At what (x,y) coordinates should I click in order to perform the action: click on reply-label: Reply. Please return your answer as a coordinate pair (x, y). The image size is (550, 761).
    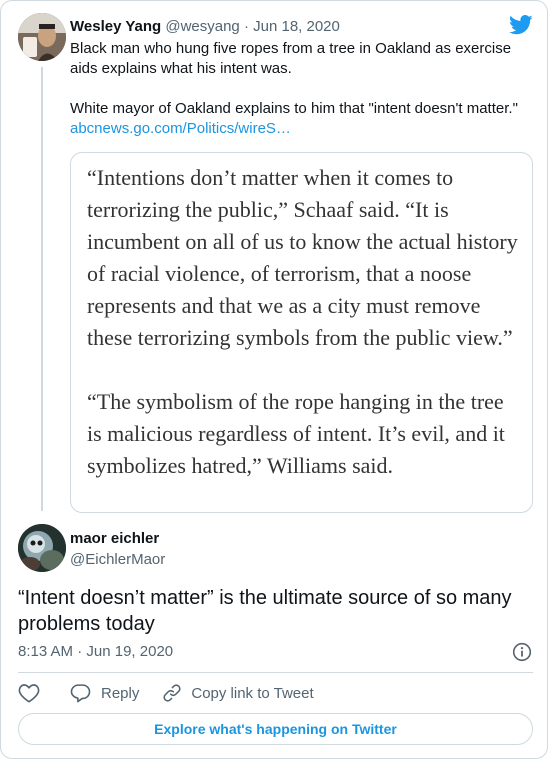
    Looking at the image, I should click on (120, 693).